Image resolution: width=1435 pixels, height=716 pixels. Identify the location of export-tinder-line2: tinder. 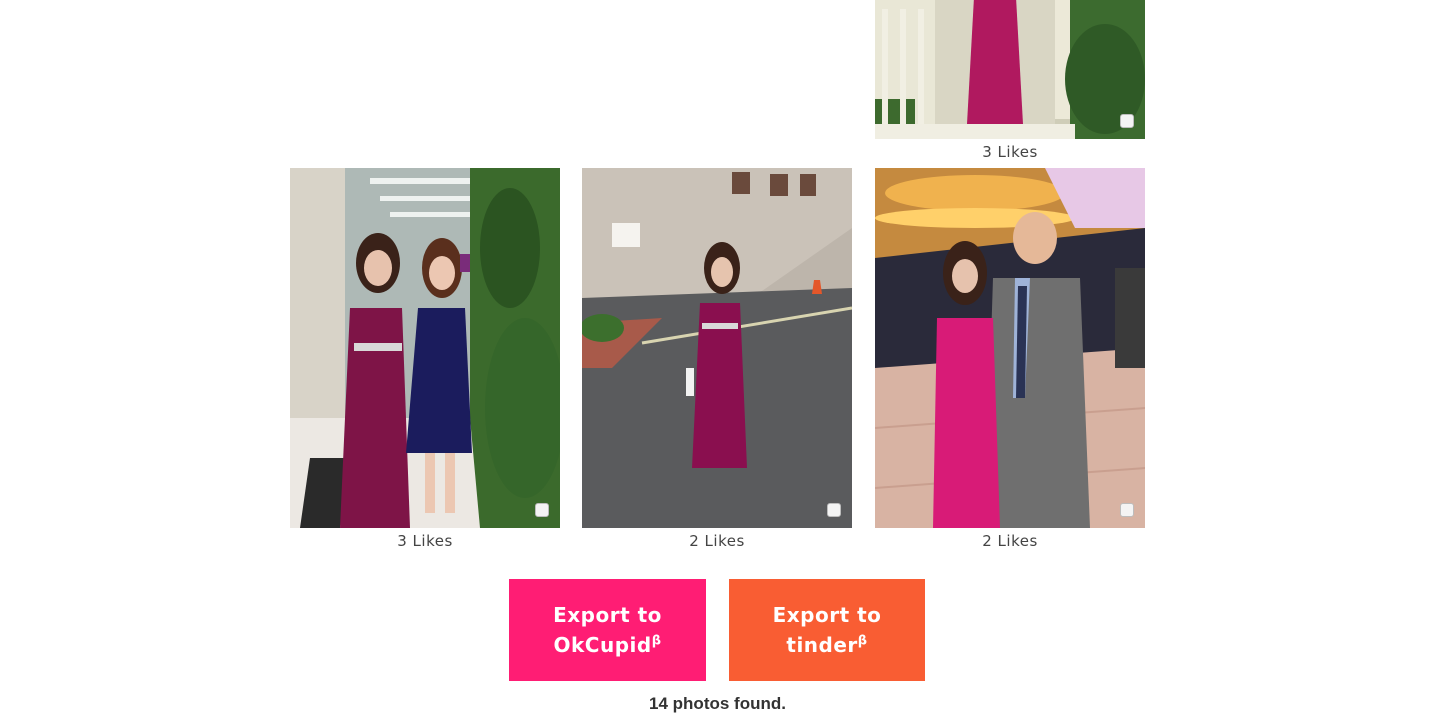
(822, 645).